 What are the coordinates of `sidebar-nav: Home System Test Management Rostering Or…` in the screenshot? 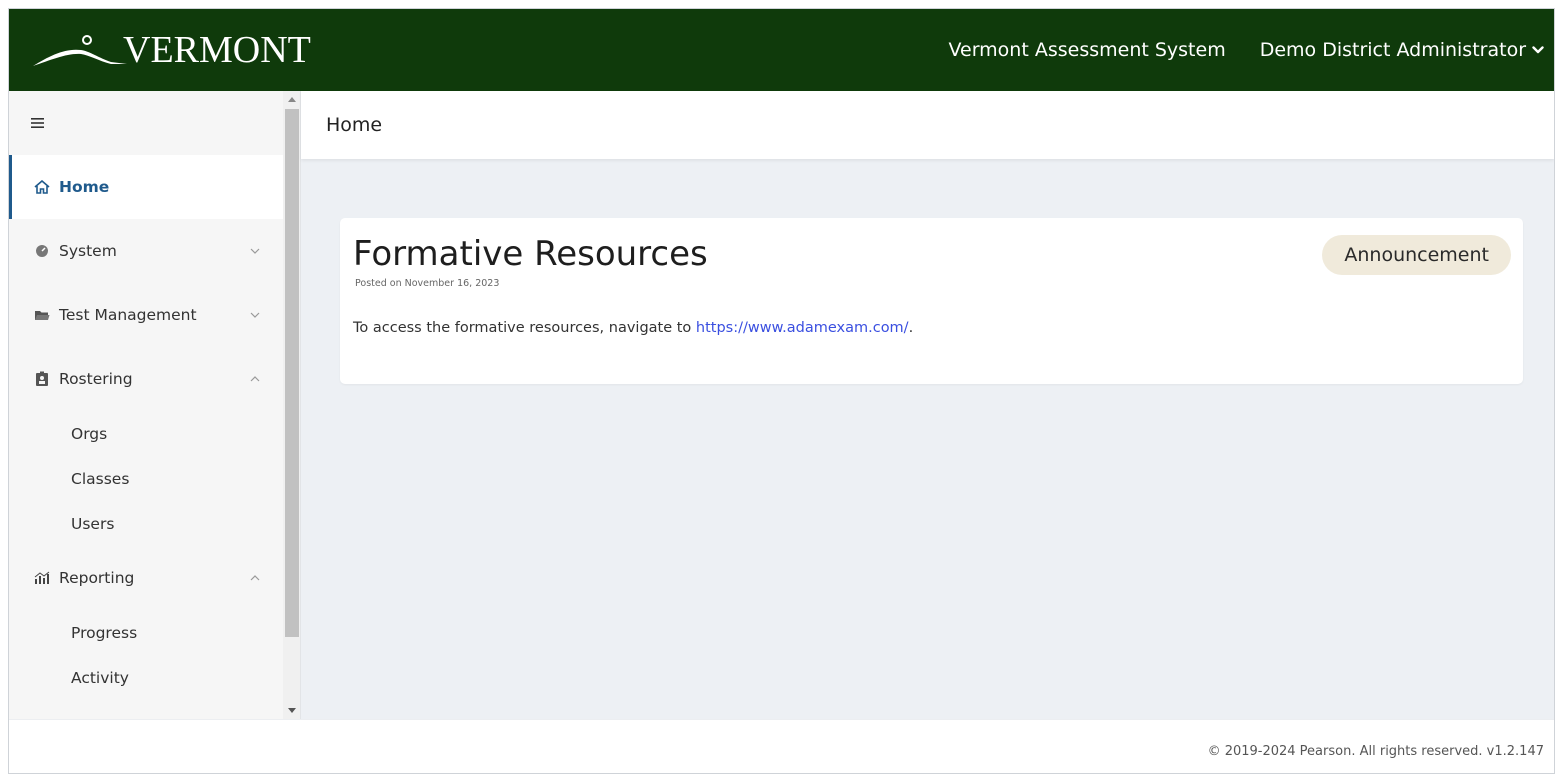 It's located at (146, 395).